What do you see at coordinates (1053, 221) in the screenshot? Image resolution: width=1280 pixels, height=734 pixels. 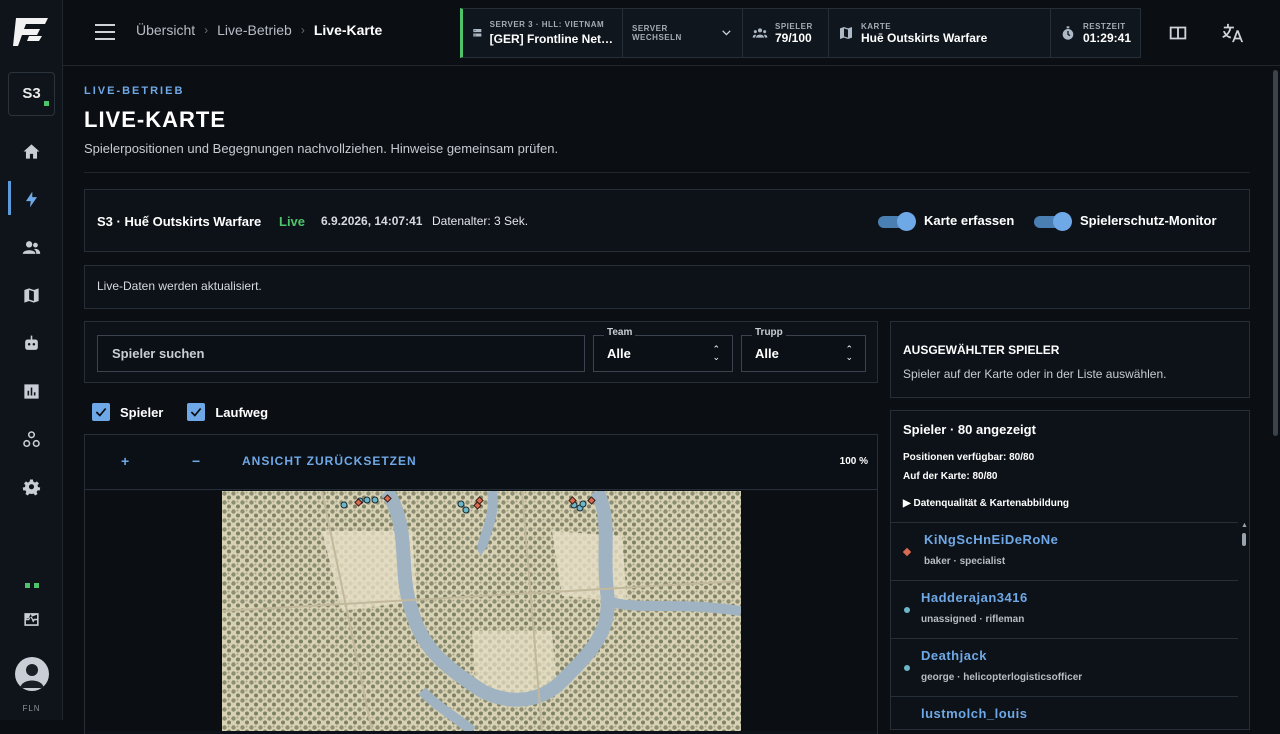 I see `player-protection-toggle` at bounding box center [1053, 221].